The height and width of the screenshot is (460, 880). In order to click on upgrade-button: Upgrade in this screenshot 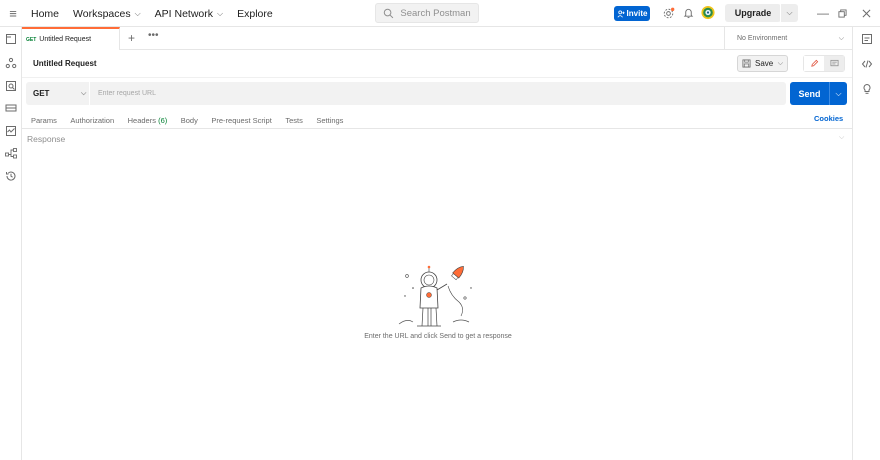, I will do `click(753, 13)`.